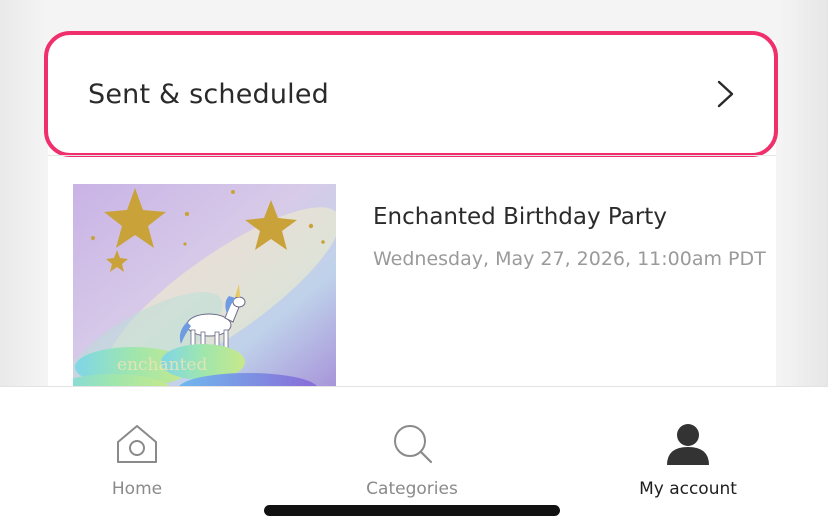 Image resolution: width=828 pixels, height=532 pixels. I want to click on event-thumbnail: enchanted, so click(204, 291).